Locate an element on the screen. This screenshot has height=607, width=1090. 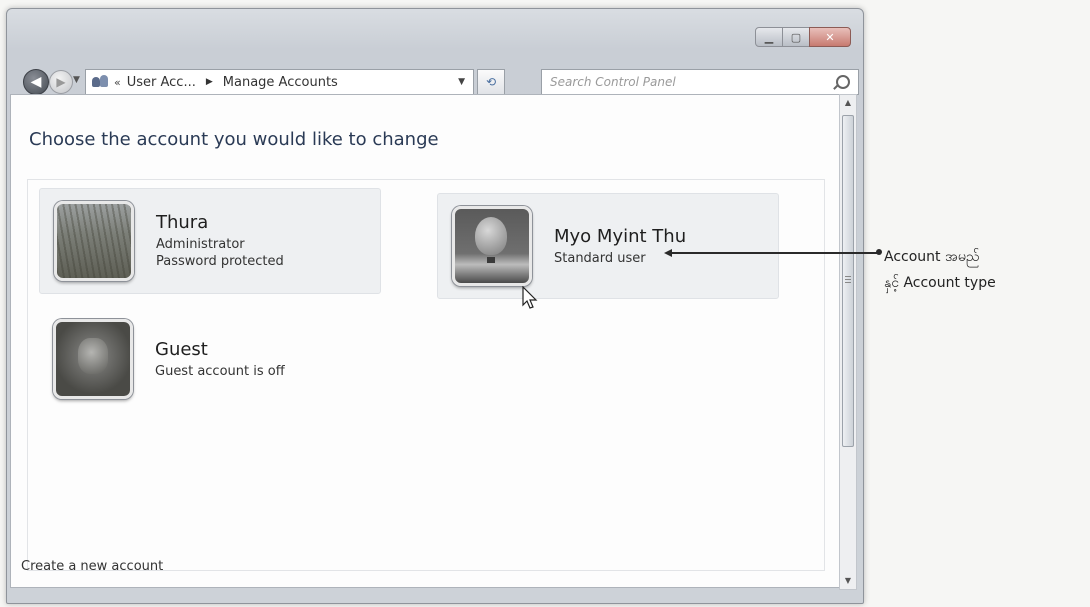
account-picture-wheat-icon is located at coordinates (94, 241).